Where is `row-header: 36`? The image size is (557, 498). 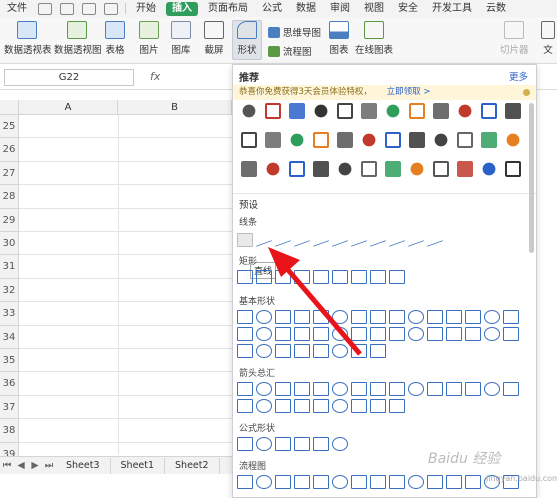
row-header: 36 is located at coordinates (9, 384).